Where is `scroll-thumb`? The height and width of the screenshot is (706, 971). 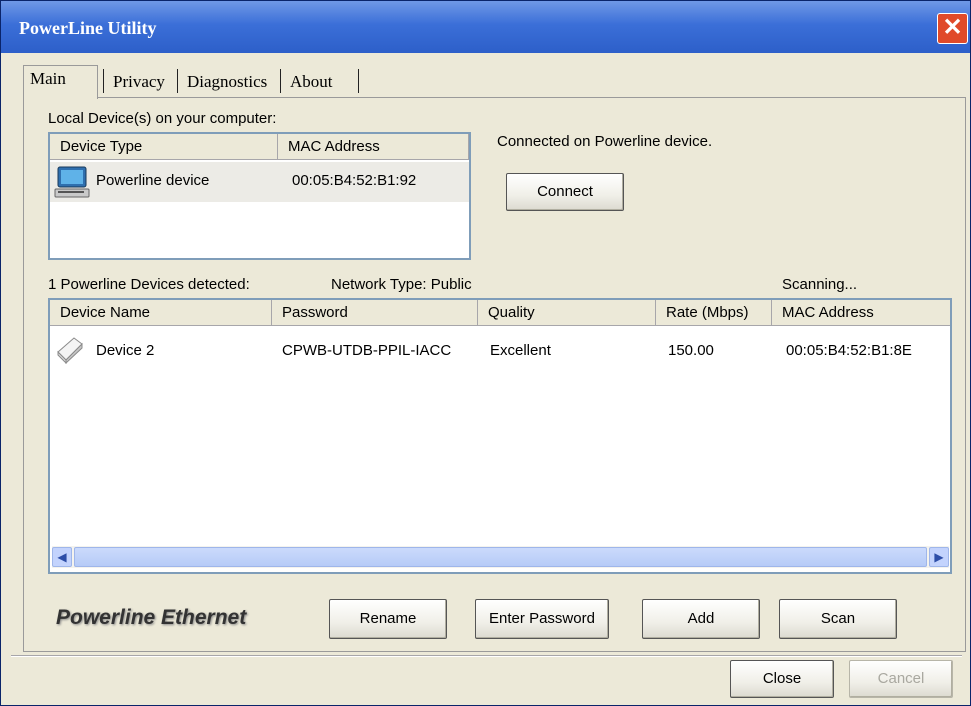 scroll-thumb is located at coordinates (500, 557).